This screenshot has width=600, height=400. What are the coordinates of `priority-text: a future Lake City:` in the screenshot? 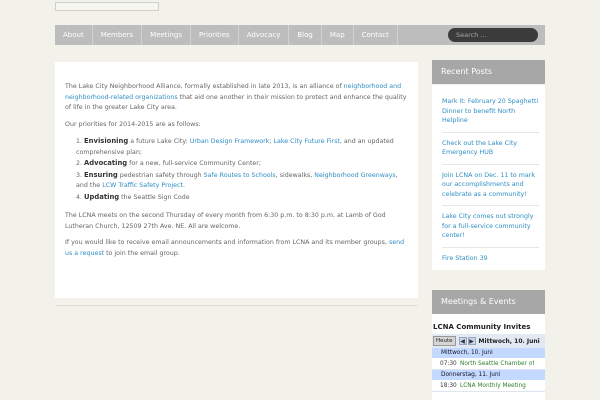 It's located at (159, 141).